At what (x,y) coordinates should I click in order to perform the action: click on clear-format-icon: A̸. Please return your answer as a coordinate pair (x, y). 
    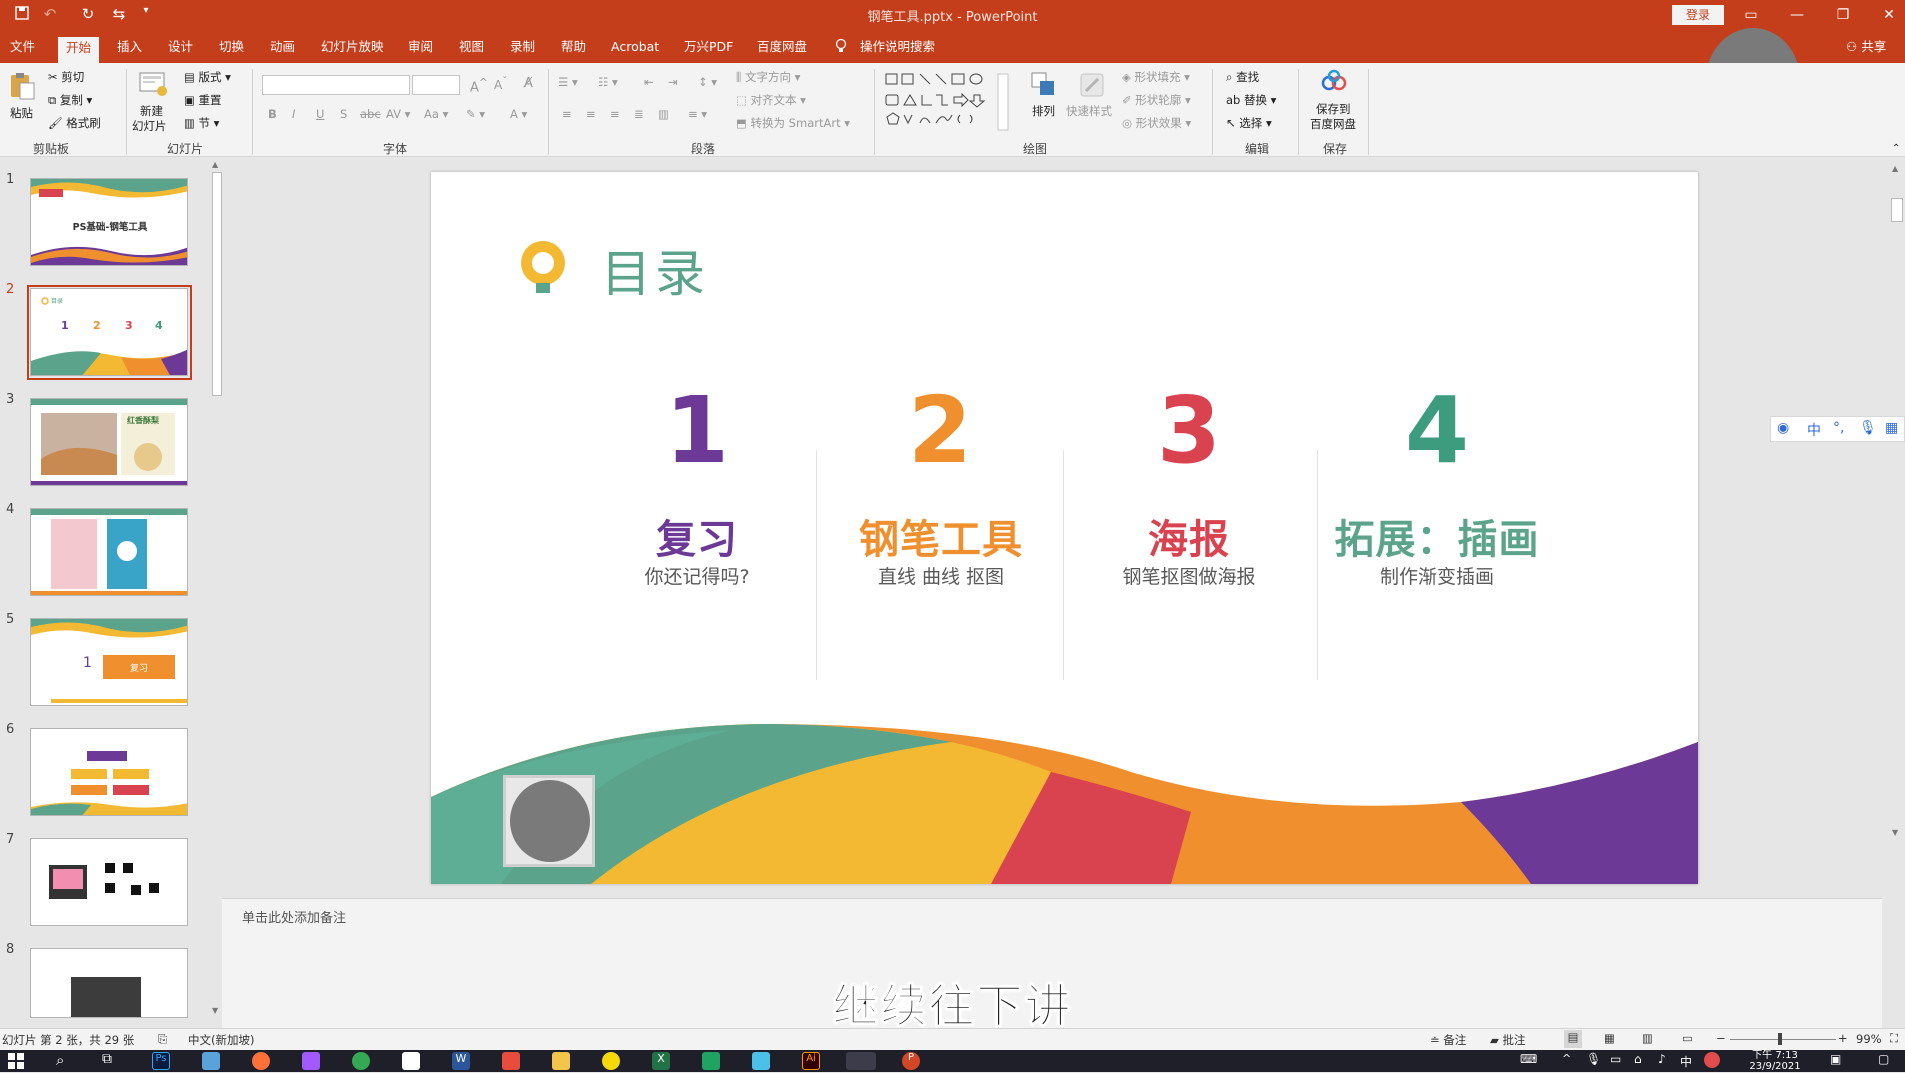
    Looking at the image, I should click on (528, 83).